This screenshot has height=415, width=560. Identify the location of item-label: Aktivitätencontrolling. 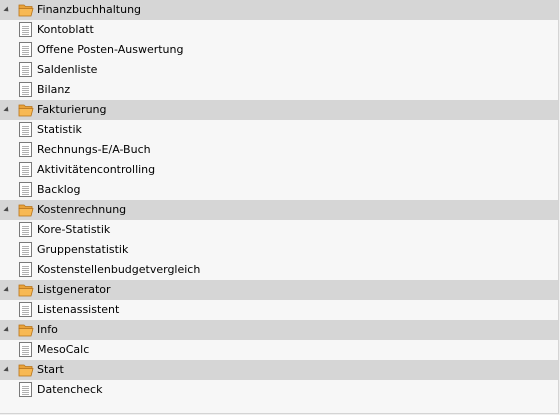
(96, 169).